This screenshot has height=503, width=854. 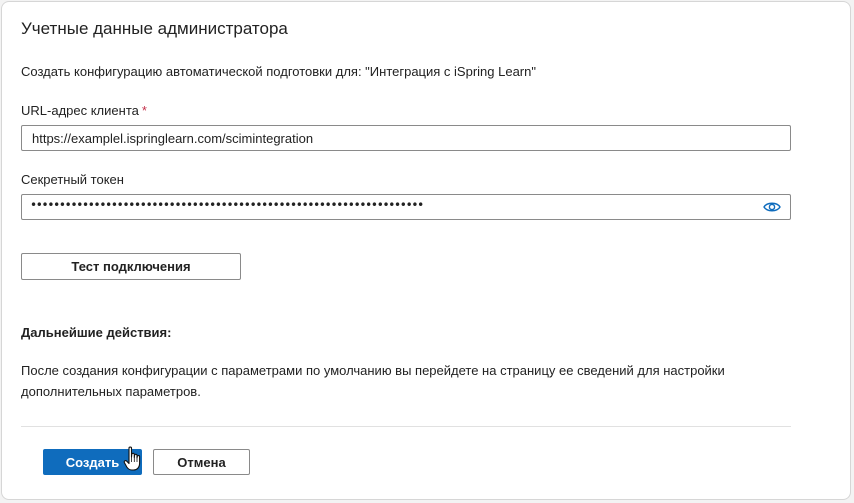 What do you see at coordinates (201, 462) in the screenshot?
I see `cancel-button: Отмена` at bounding box center [201, 462].